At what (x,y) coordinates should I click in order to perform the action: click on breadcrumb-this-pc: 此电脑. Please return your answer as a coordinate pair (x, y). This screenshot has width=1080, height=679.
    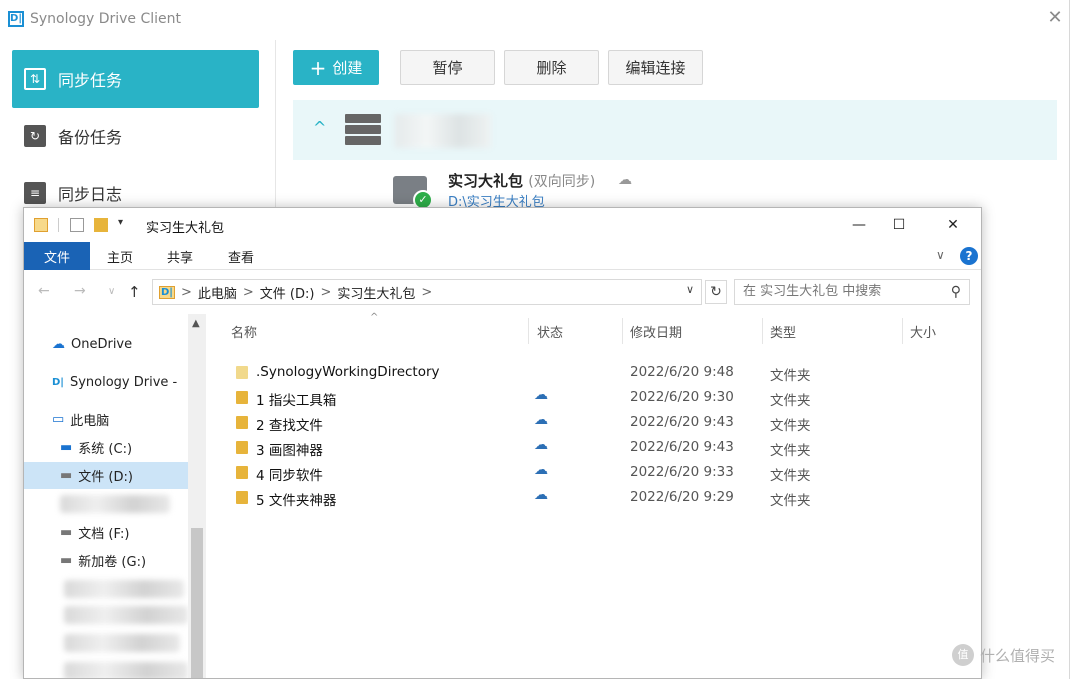
    Looking at the image, I should click on (217, 292).